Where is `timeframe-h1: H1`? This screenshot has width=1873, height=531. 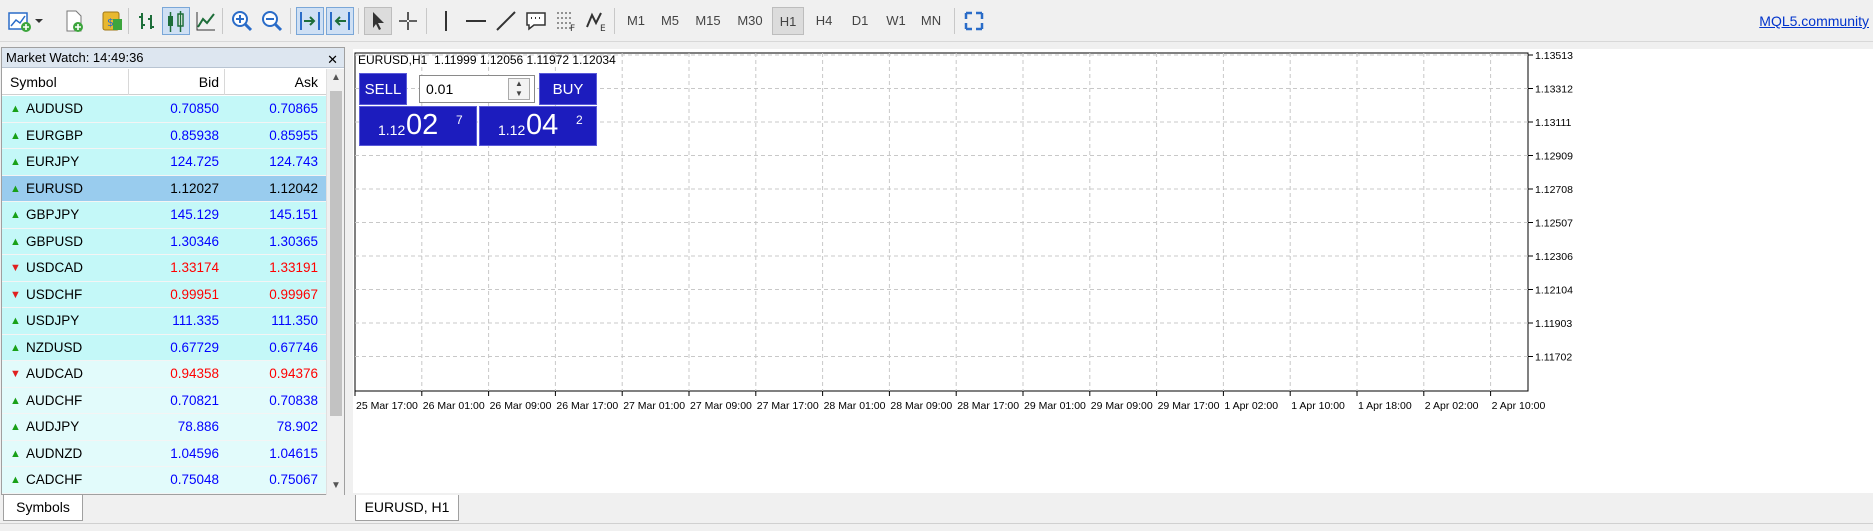 timeframe-h1: H1 is located at coordinates (788, 21).